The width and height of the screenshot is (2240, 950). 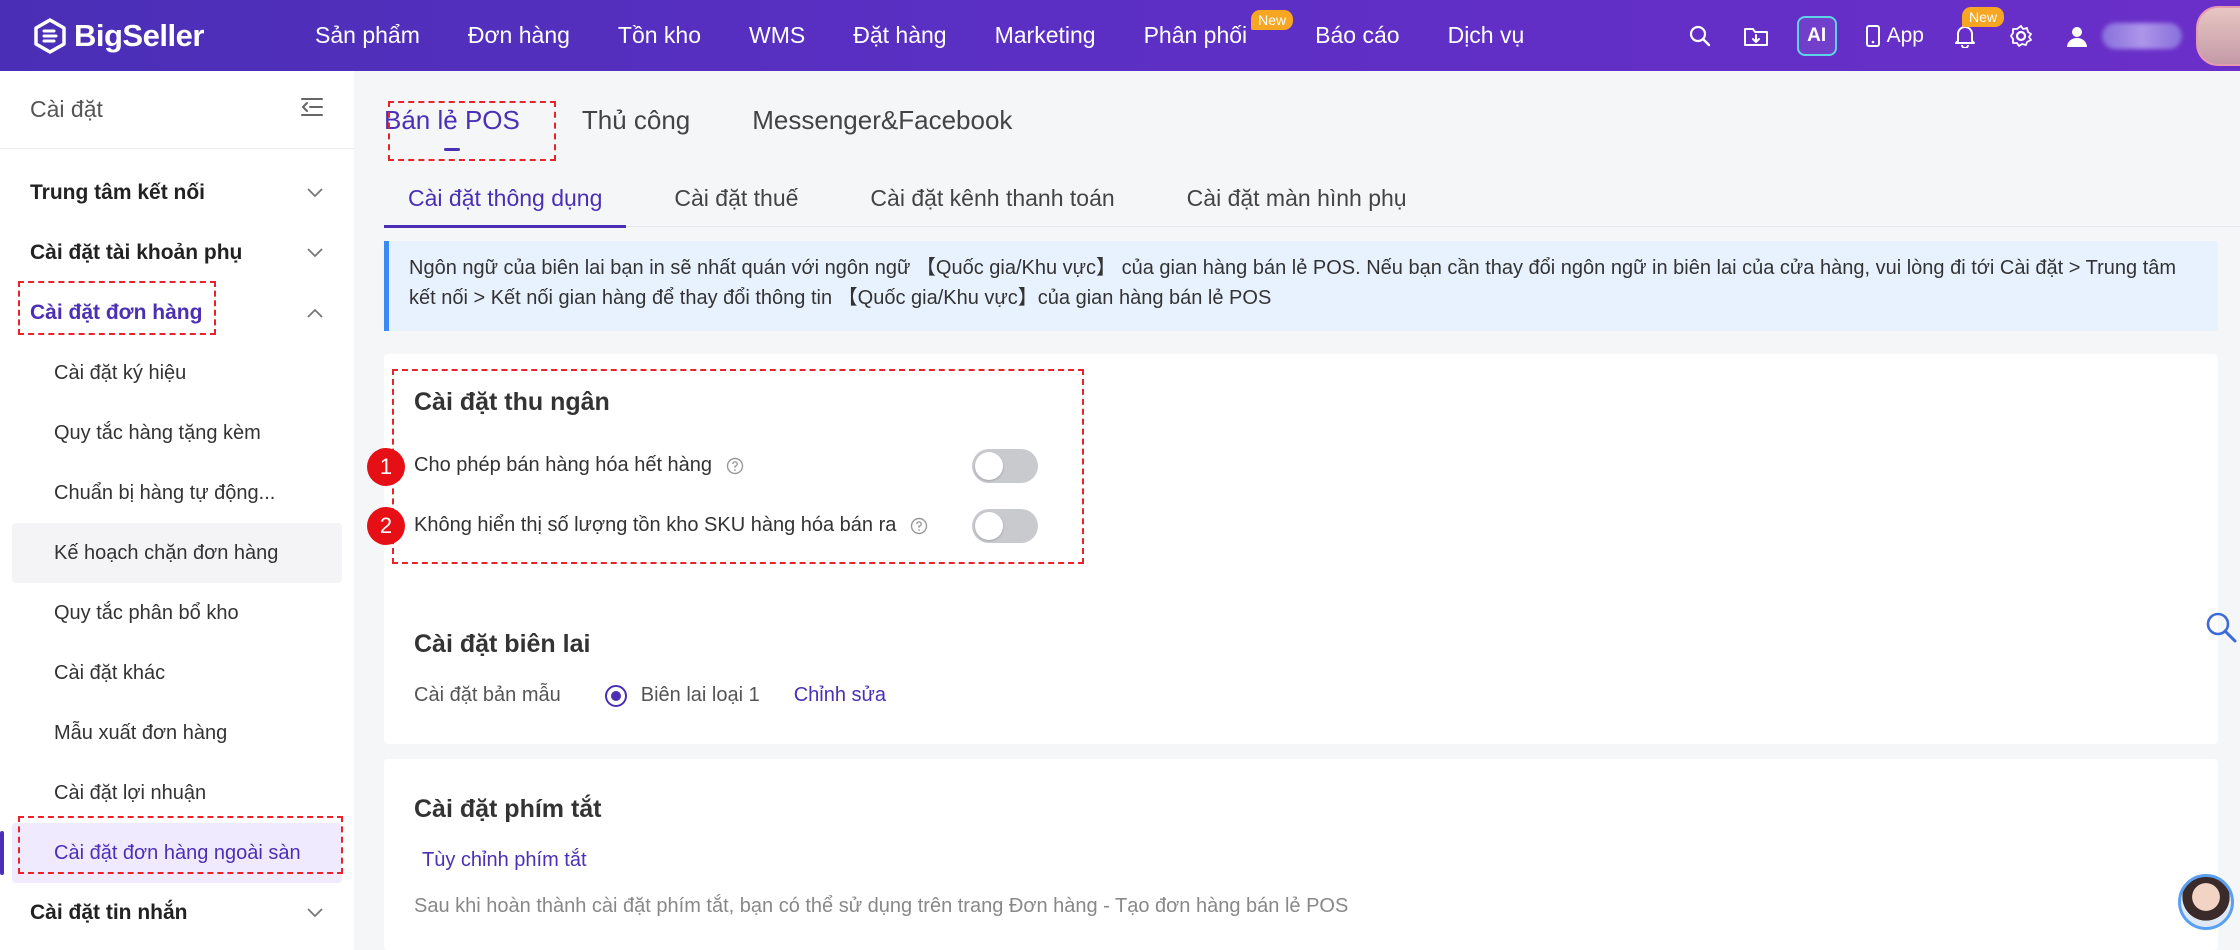 What do you see at coordinates (386, 526) in the screenshot?
I see `annotation-number-2: 2` at bounding box center [386, 526].